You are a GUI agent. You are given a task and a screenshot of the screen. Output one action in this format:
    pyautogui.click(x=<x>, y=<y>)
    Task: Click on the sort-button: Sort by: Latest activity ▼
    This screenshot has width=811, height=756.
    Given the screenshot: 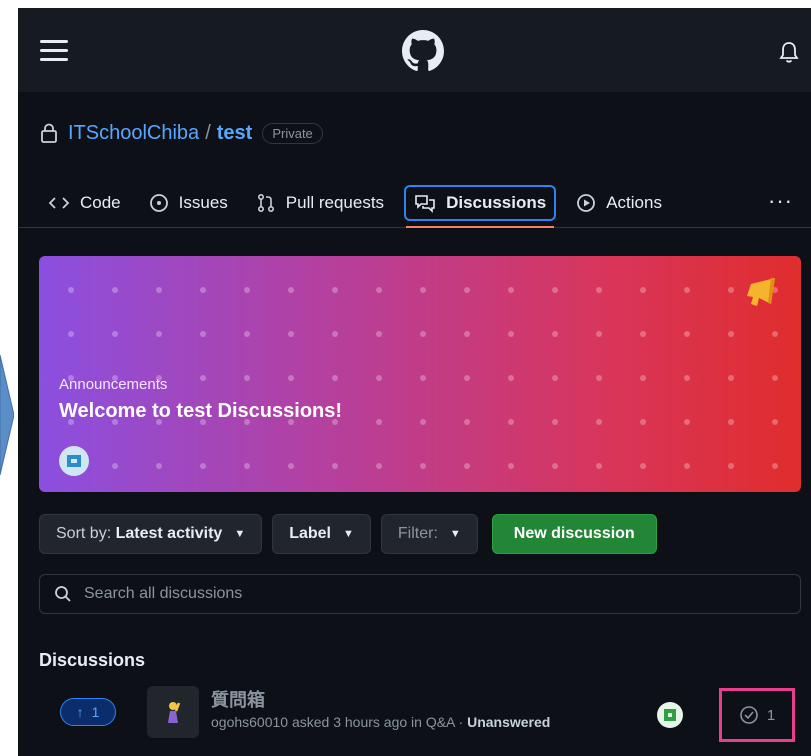 What is the action you would take?
    pyautogui.click(x=151, y=534)
    